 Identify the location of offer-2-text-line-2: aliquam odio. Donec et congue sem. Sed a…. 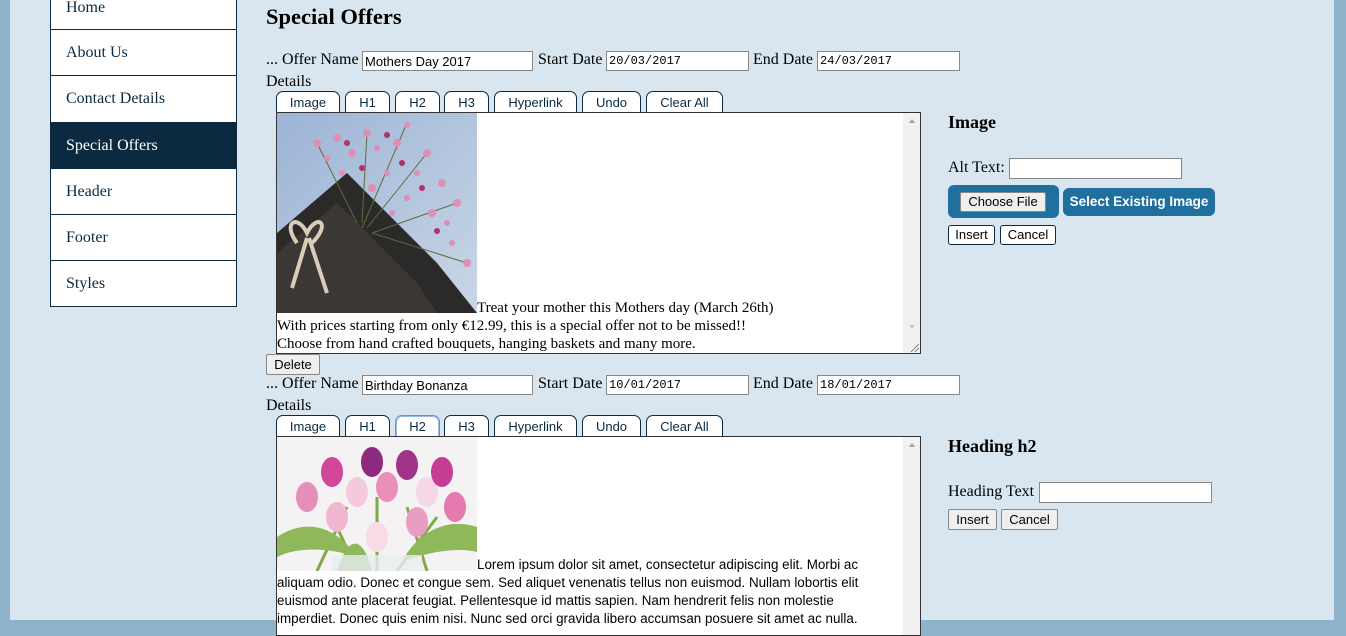
(568, 582).